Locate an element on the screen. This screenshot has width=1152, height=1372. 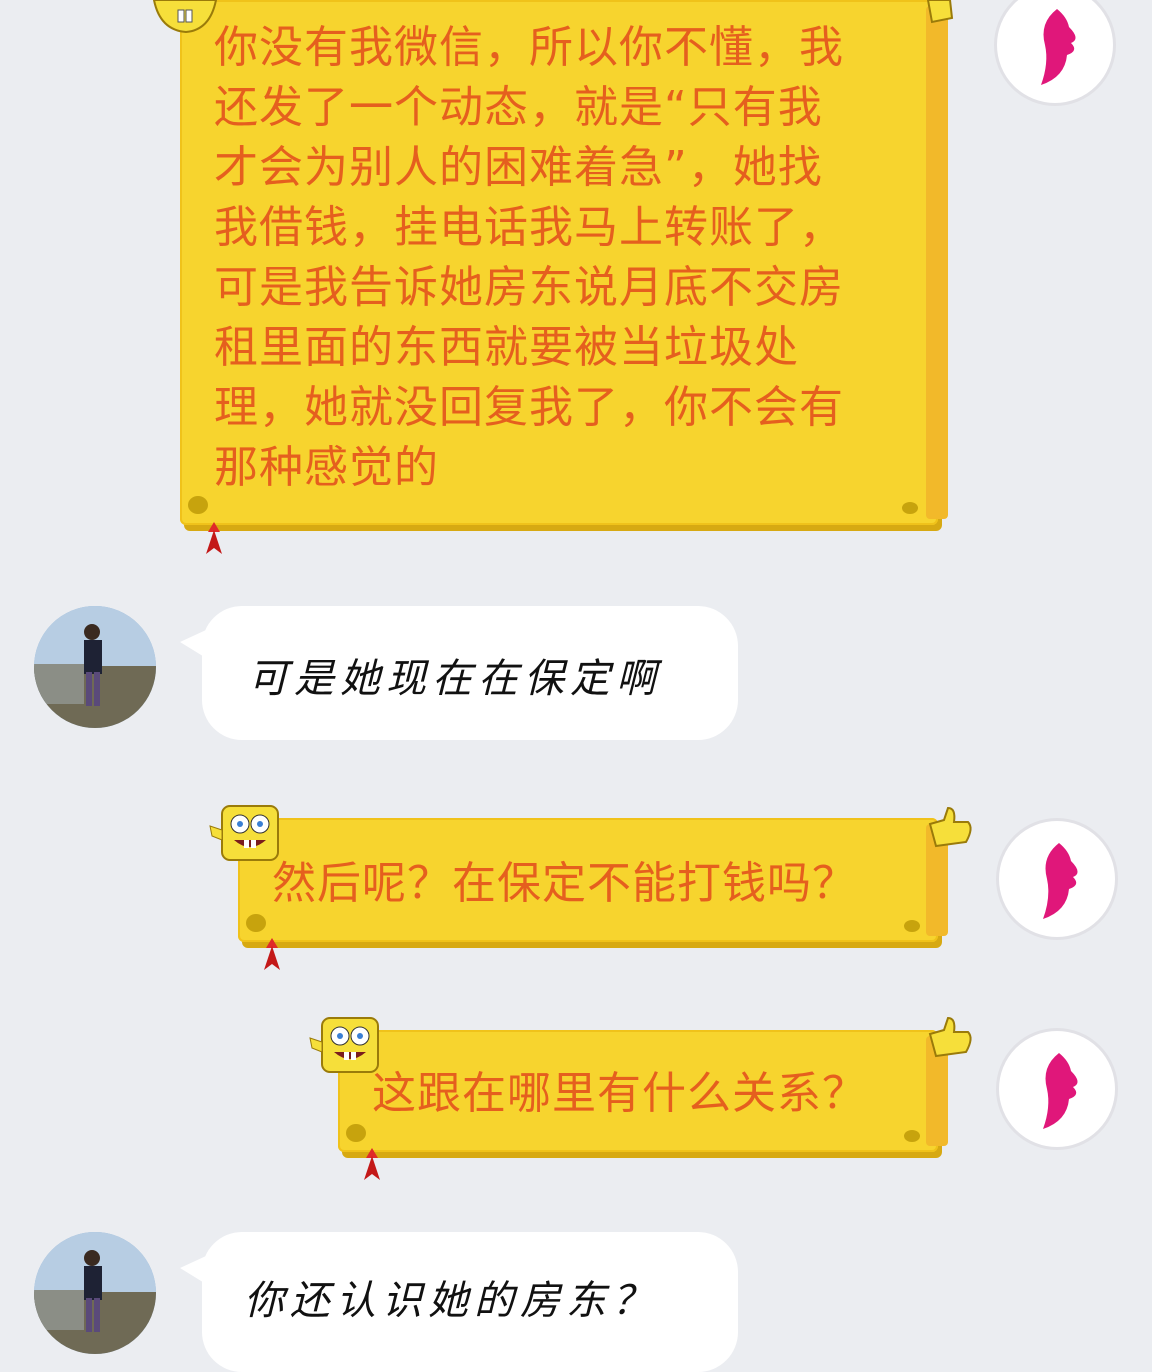
scroll-edge is located at coordinates (937, 262).